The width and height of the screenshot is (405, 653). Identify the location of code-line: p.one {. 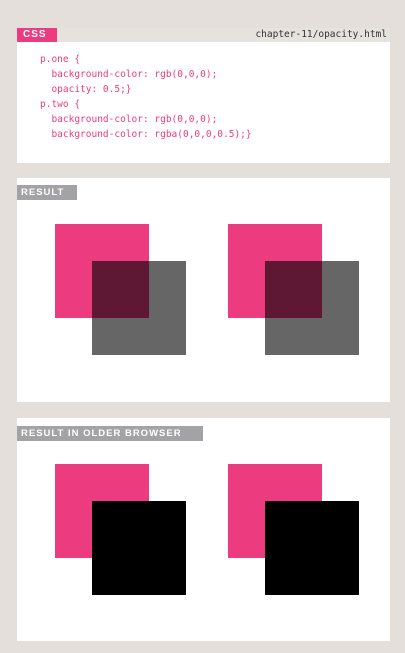
(60, 59).